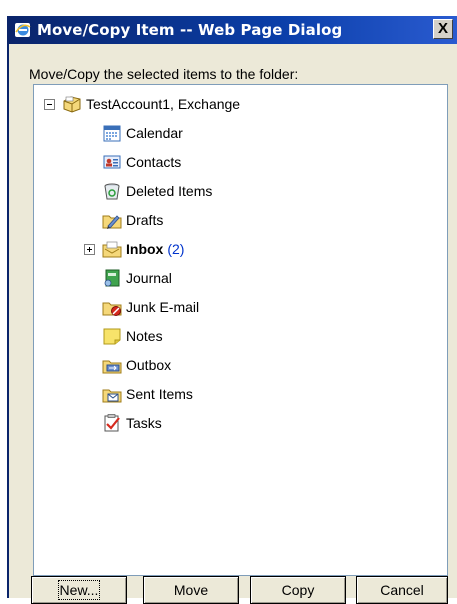  Describe the element at coordinates (149, 278) in the screenshot. I see `tree-node-label: Journal` at that location.